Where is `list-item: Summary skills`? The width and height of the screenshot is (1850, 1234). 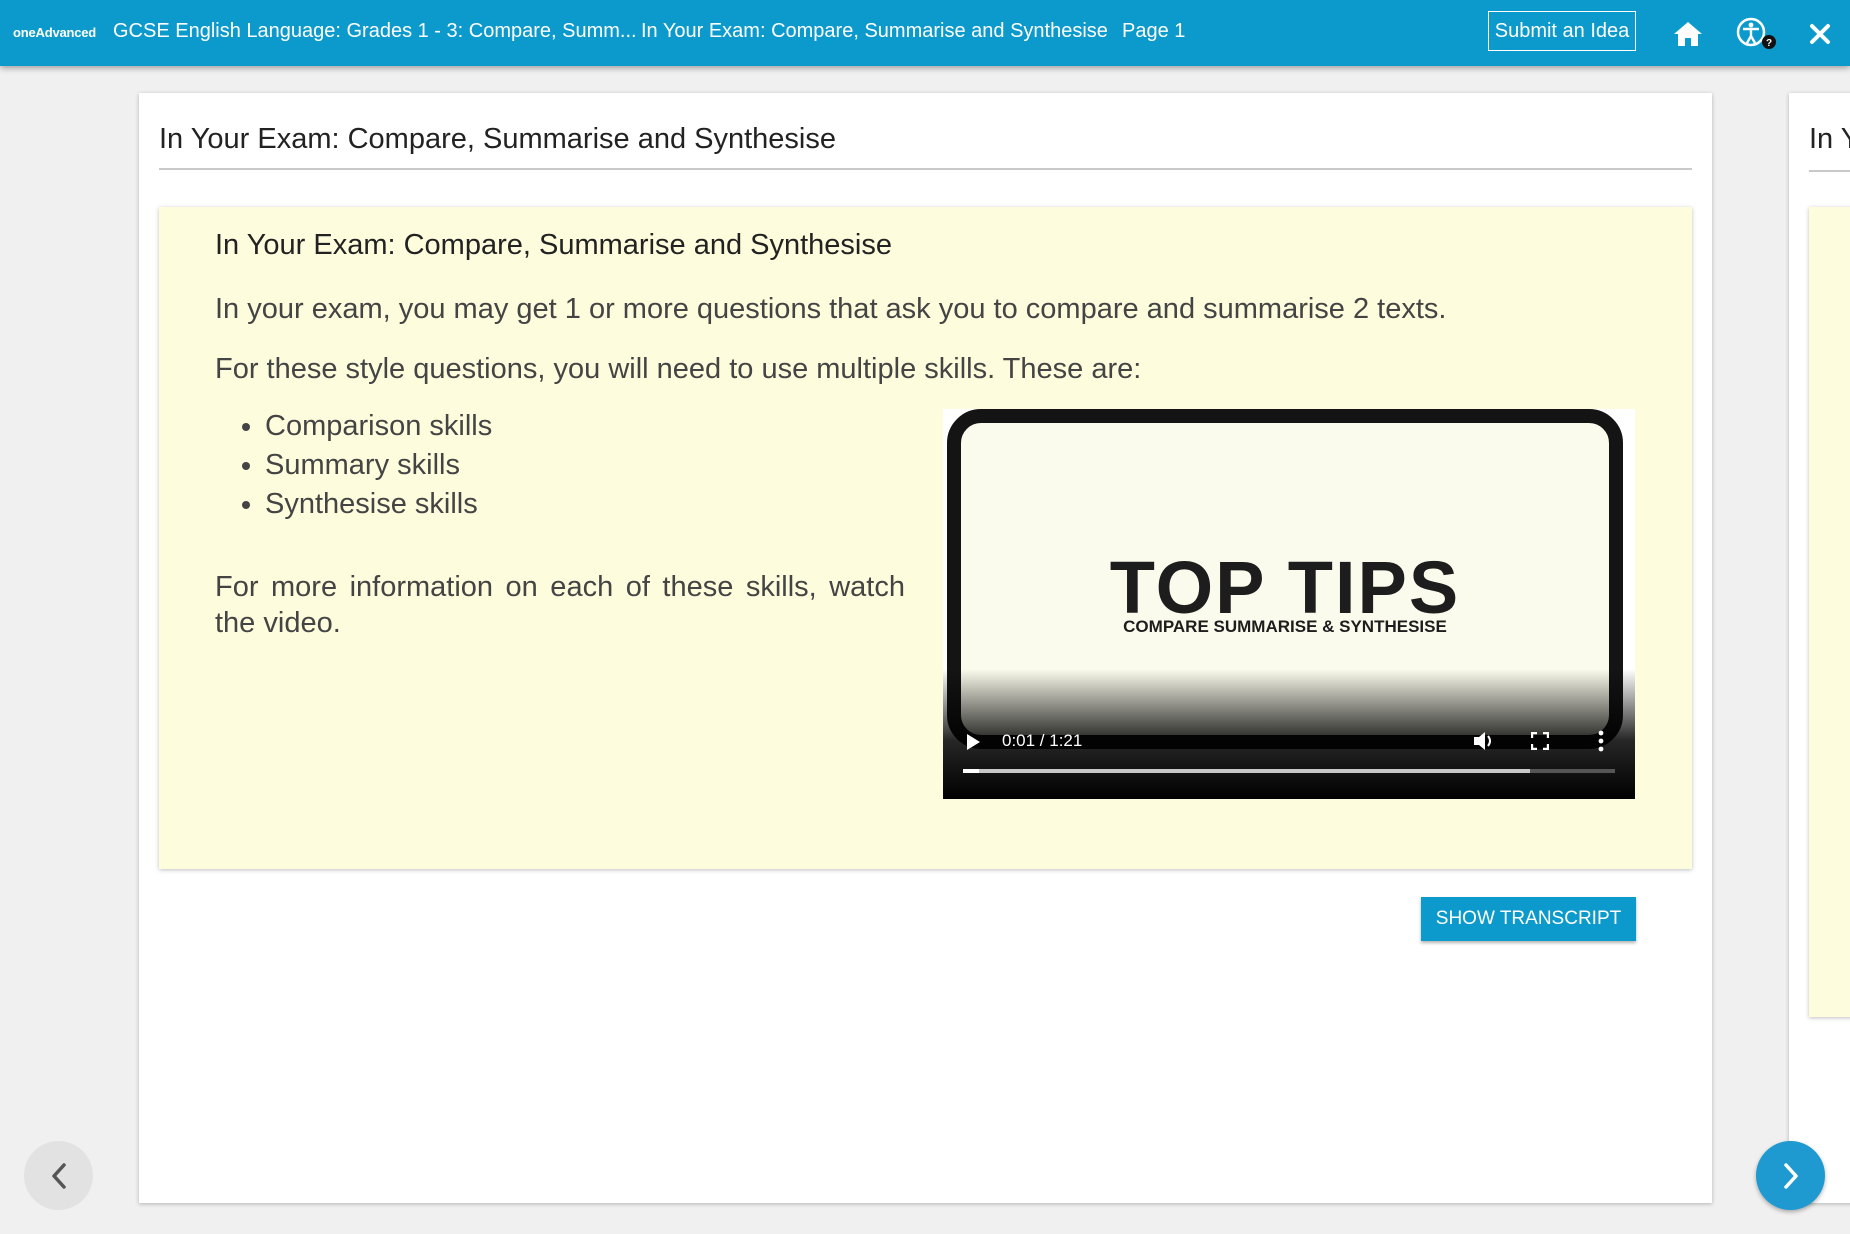 list-item: Summary skills is located at coordinates (378, 465).